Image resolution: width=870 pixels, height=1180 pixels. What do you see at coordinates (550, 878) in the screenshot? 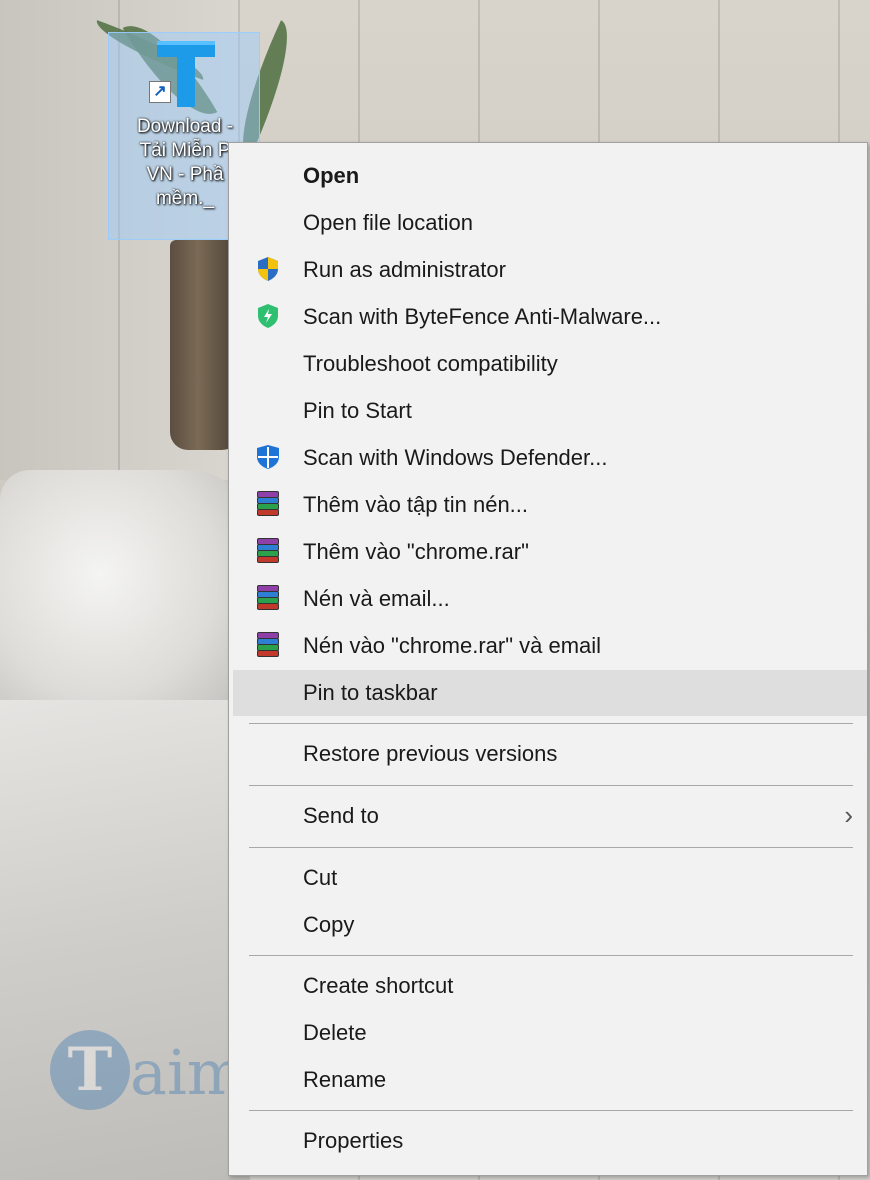
I see `menu-item-cut: Cut` at bounding box center [550, 878].